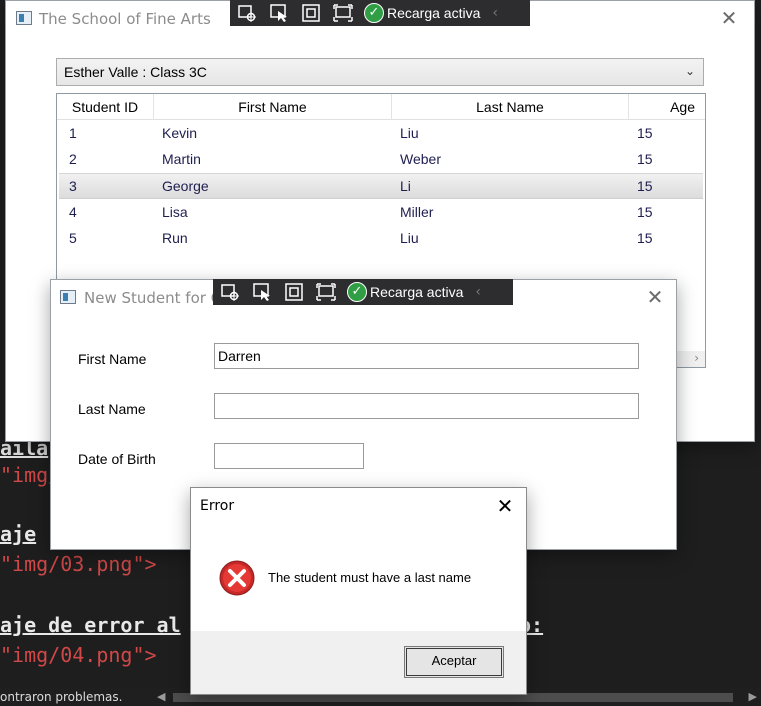 Image resolution: width=761 pixels, height=706 pixels. Describe the element at coordinates (73, 133) in the screenshot. I see `cell-student-id: 1` at that location.